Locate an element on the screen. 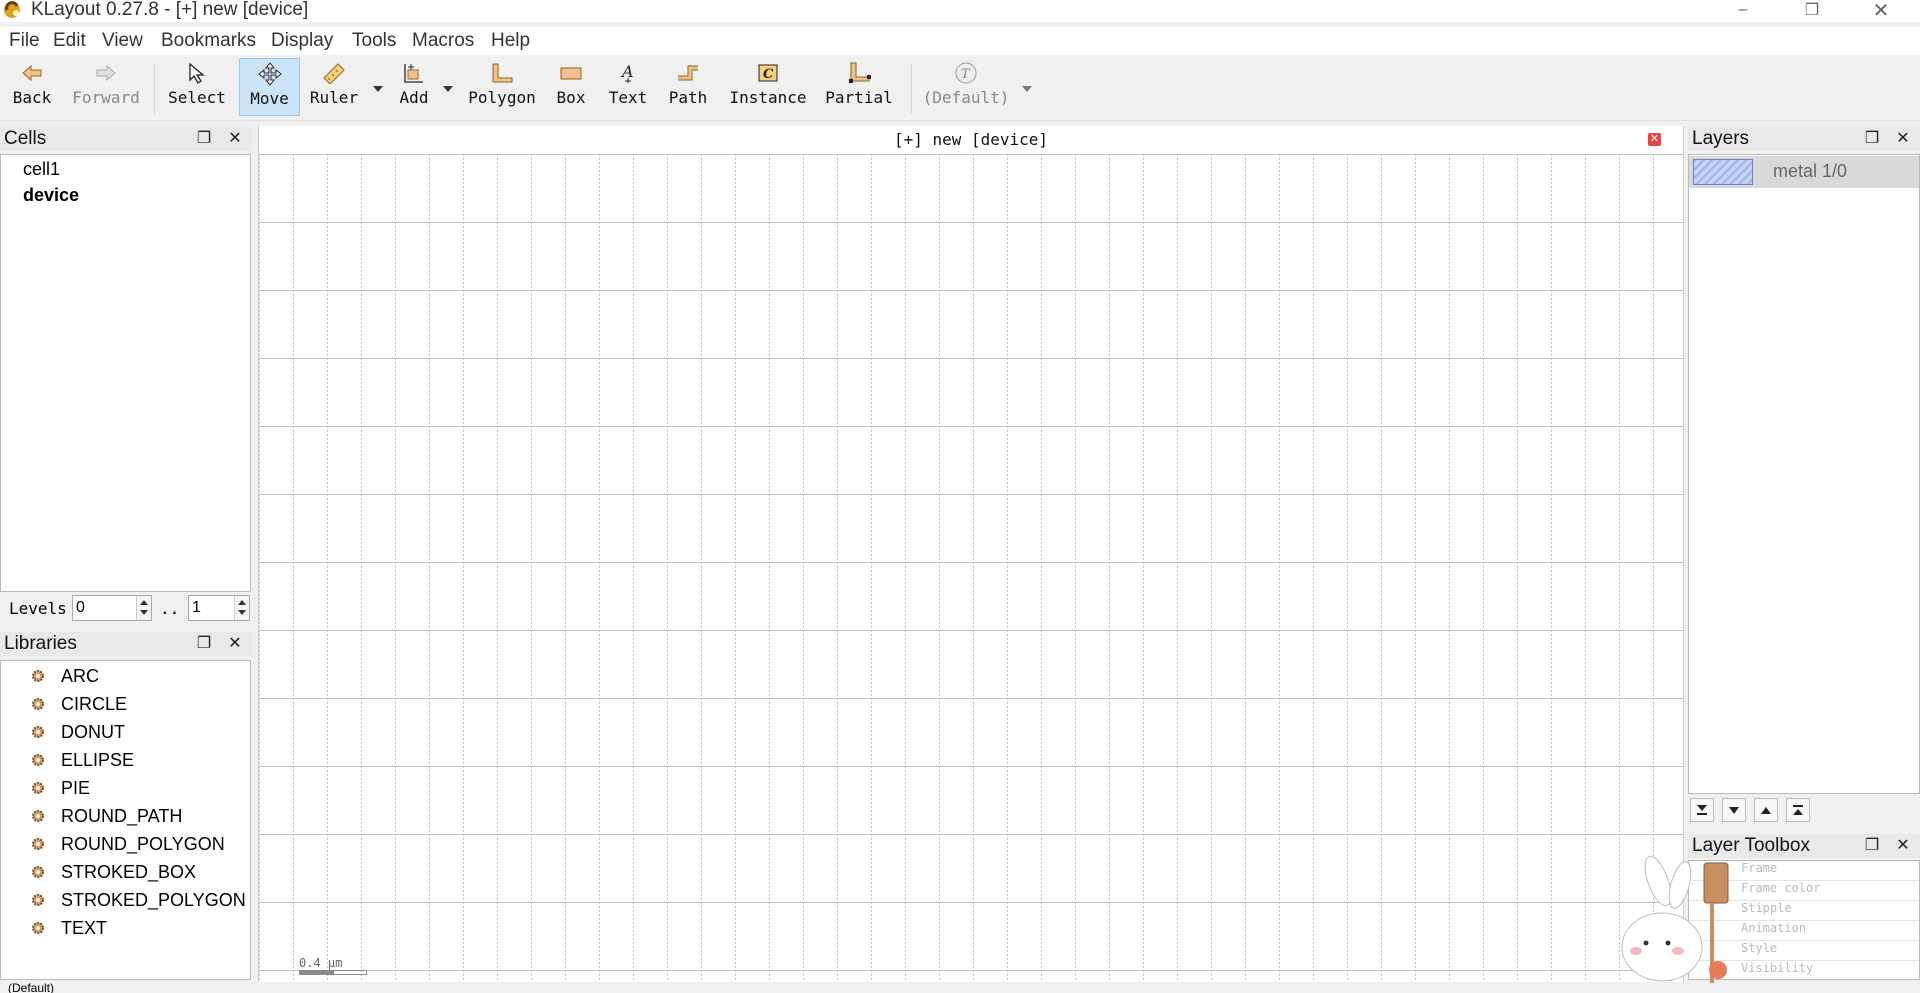 This screenshot has width=1920, height=993. layer-item: metal 1/0 is located at coordinates (1804, 172).